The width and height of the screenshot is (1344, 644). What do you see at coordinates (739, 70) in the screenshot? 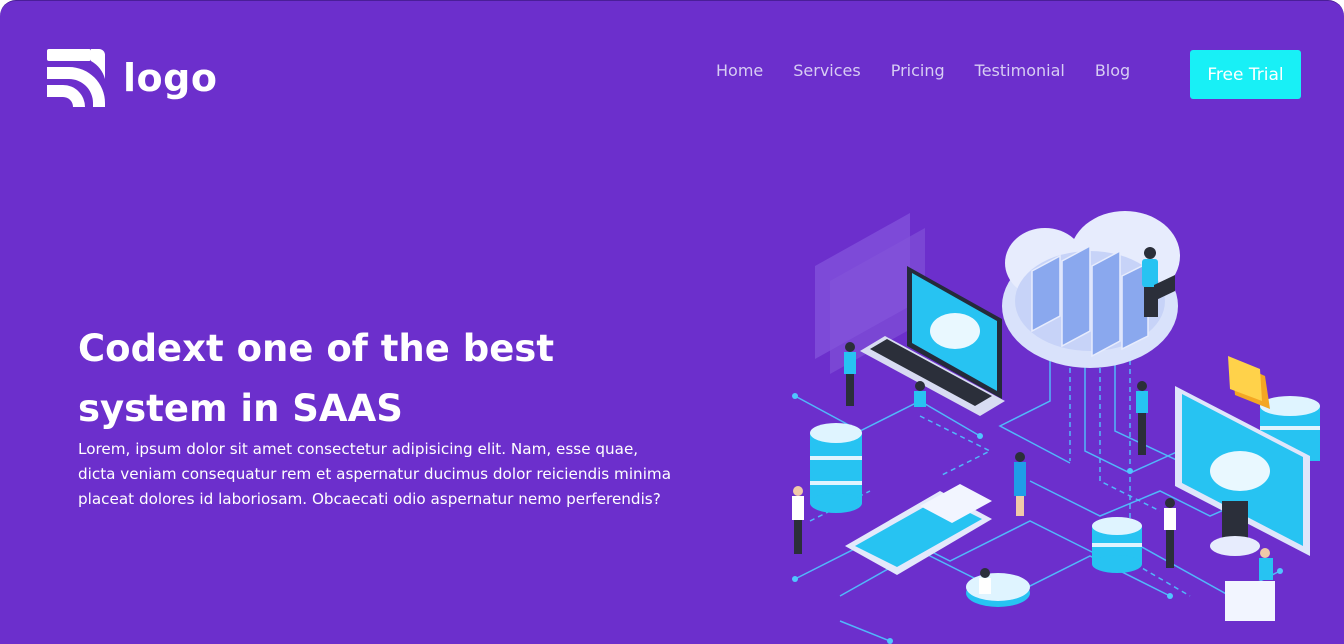
I see `nav-home: Home` at bounding box center [739, 70].